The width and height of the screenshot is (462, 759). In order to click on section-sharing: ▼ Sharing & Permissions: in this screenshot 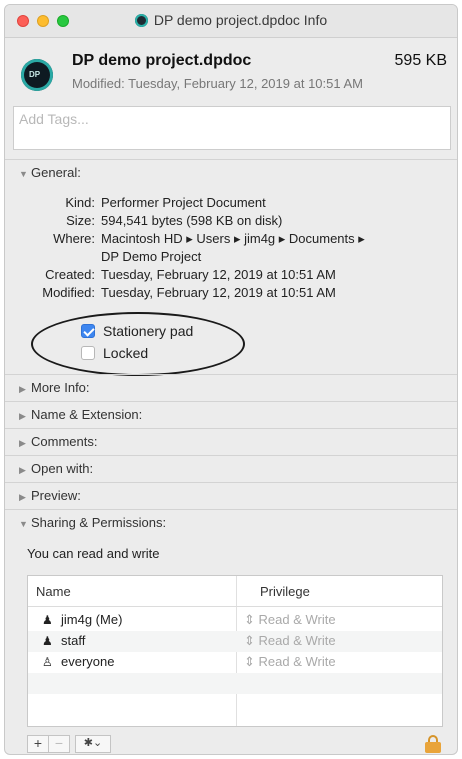, I will do `click(92, 522)`.